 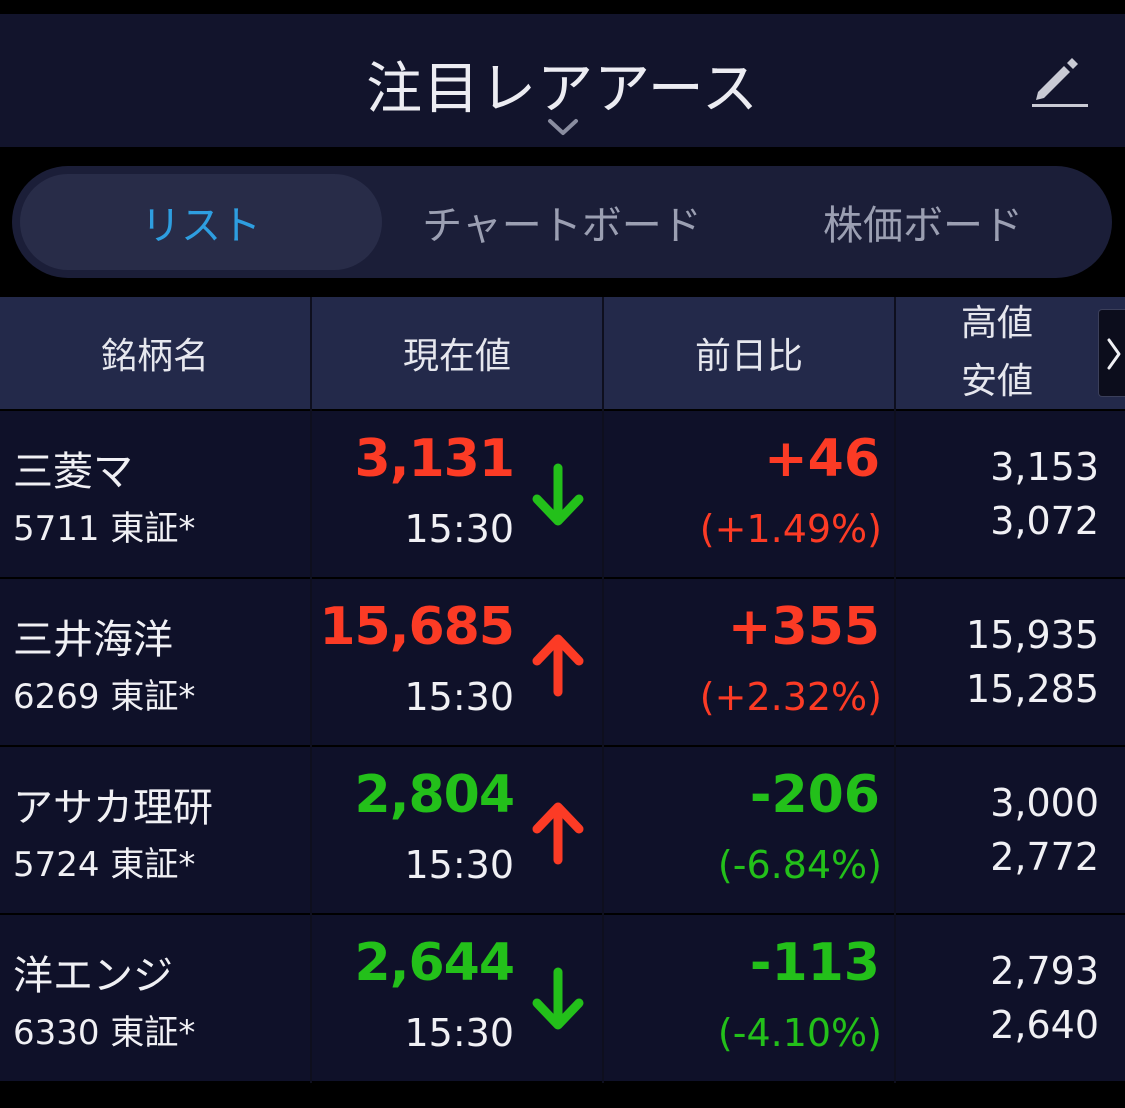 I want to click on view-tab-bar: リスト チャートボード 株価ボード, so click(x=562, y=222).